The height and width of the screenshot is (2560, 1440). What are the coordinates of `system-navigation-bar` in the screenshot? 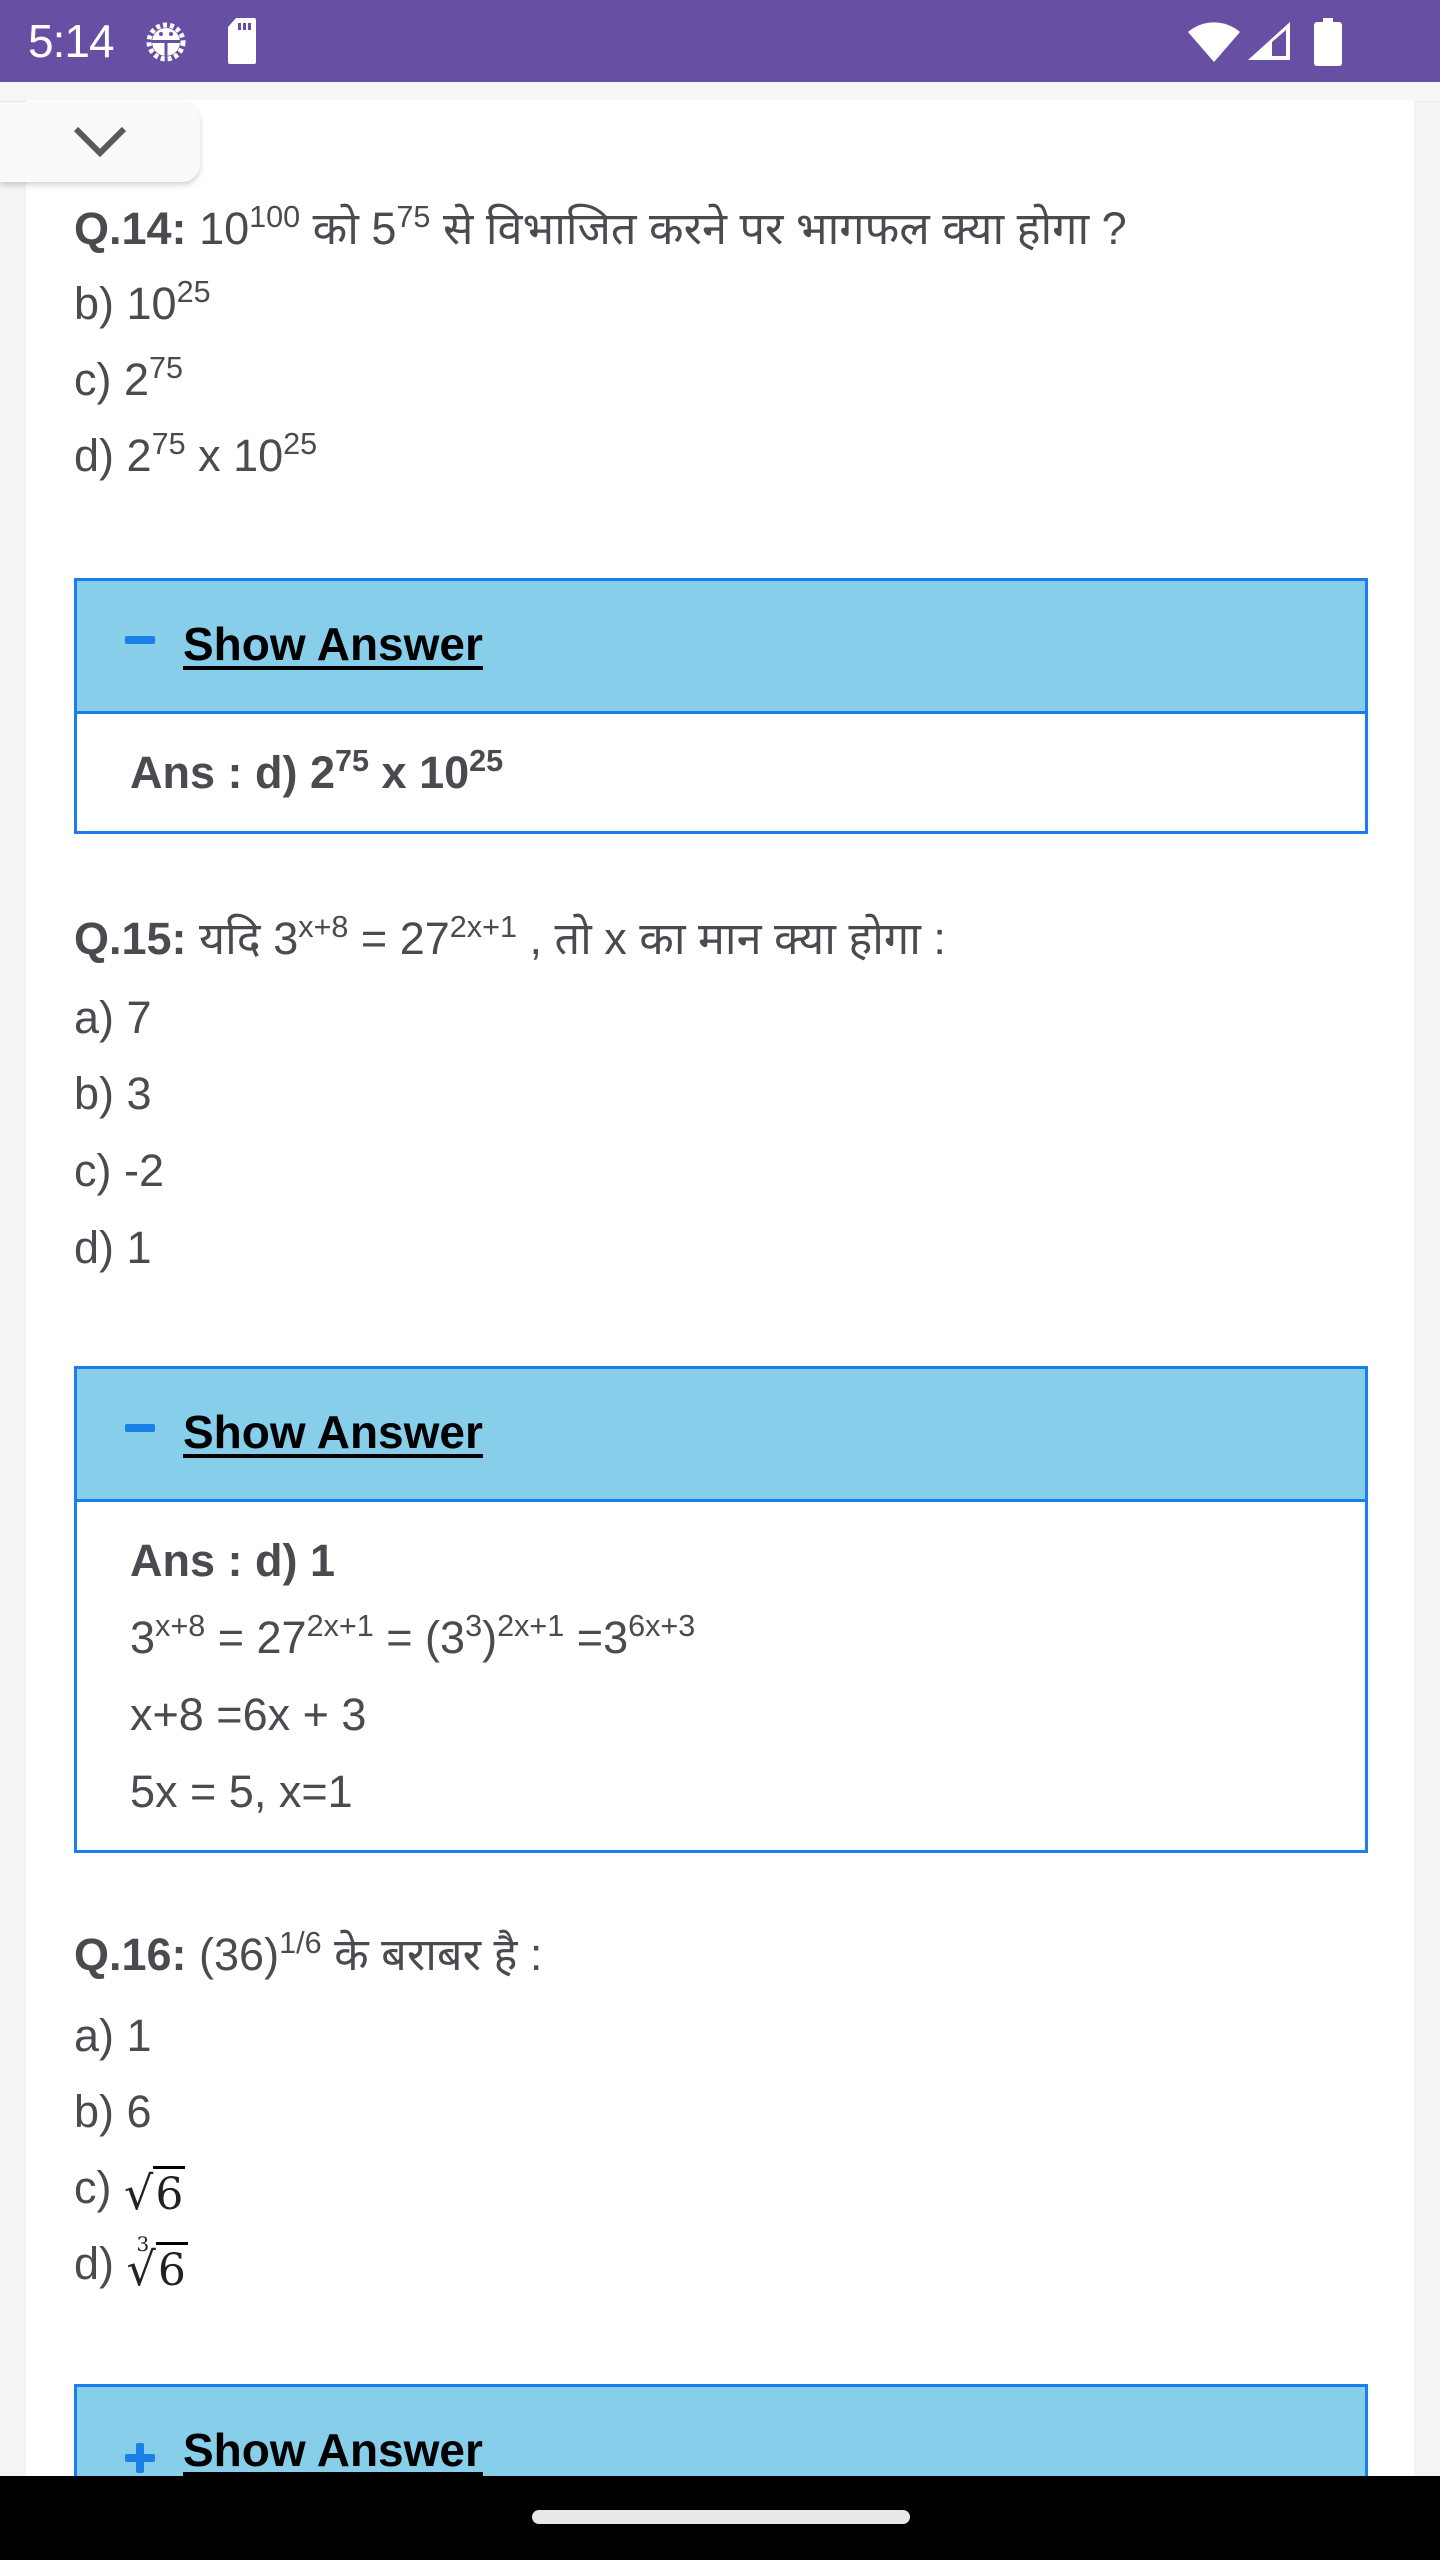 It's located at (720, 2518).